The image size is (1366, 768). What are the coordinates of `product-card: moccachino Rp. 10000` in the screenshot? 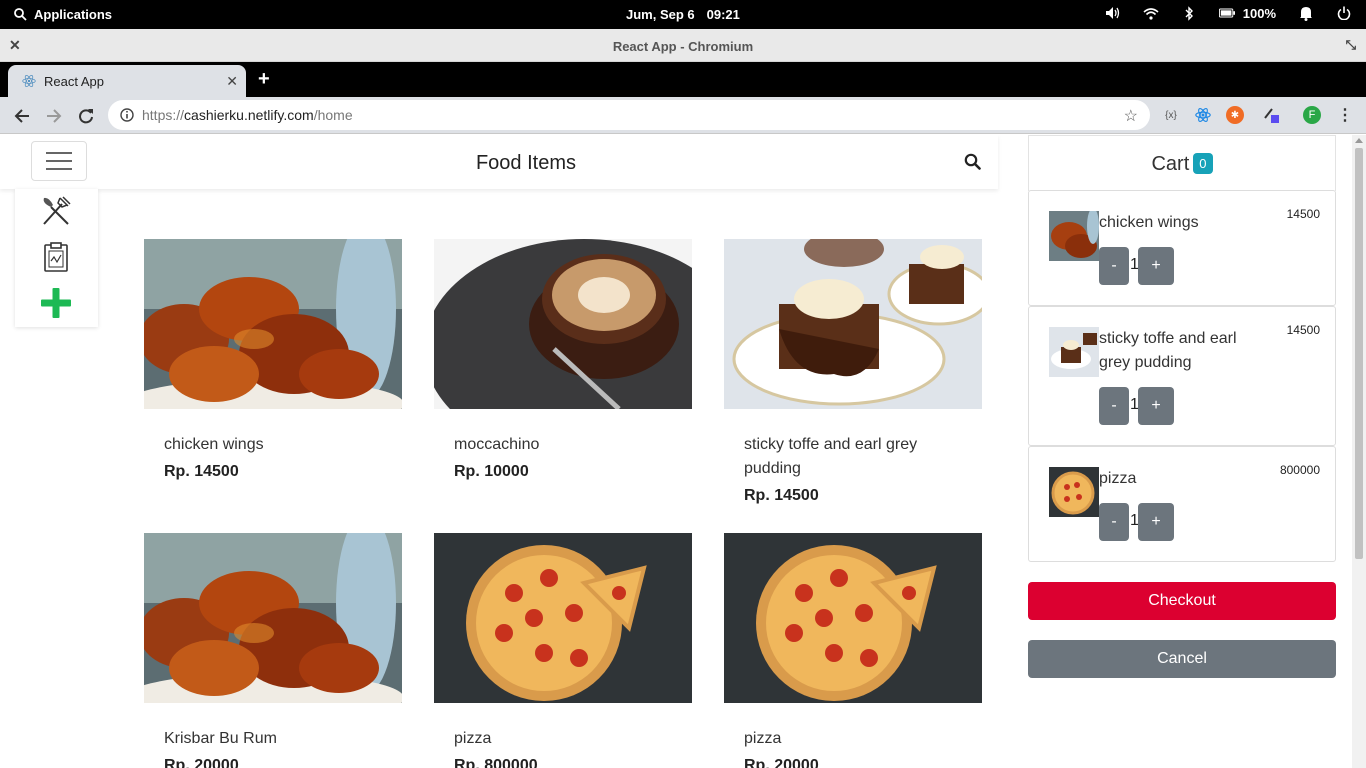 It's located at (563, 360).